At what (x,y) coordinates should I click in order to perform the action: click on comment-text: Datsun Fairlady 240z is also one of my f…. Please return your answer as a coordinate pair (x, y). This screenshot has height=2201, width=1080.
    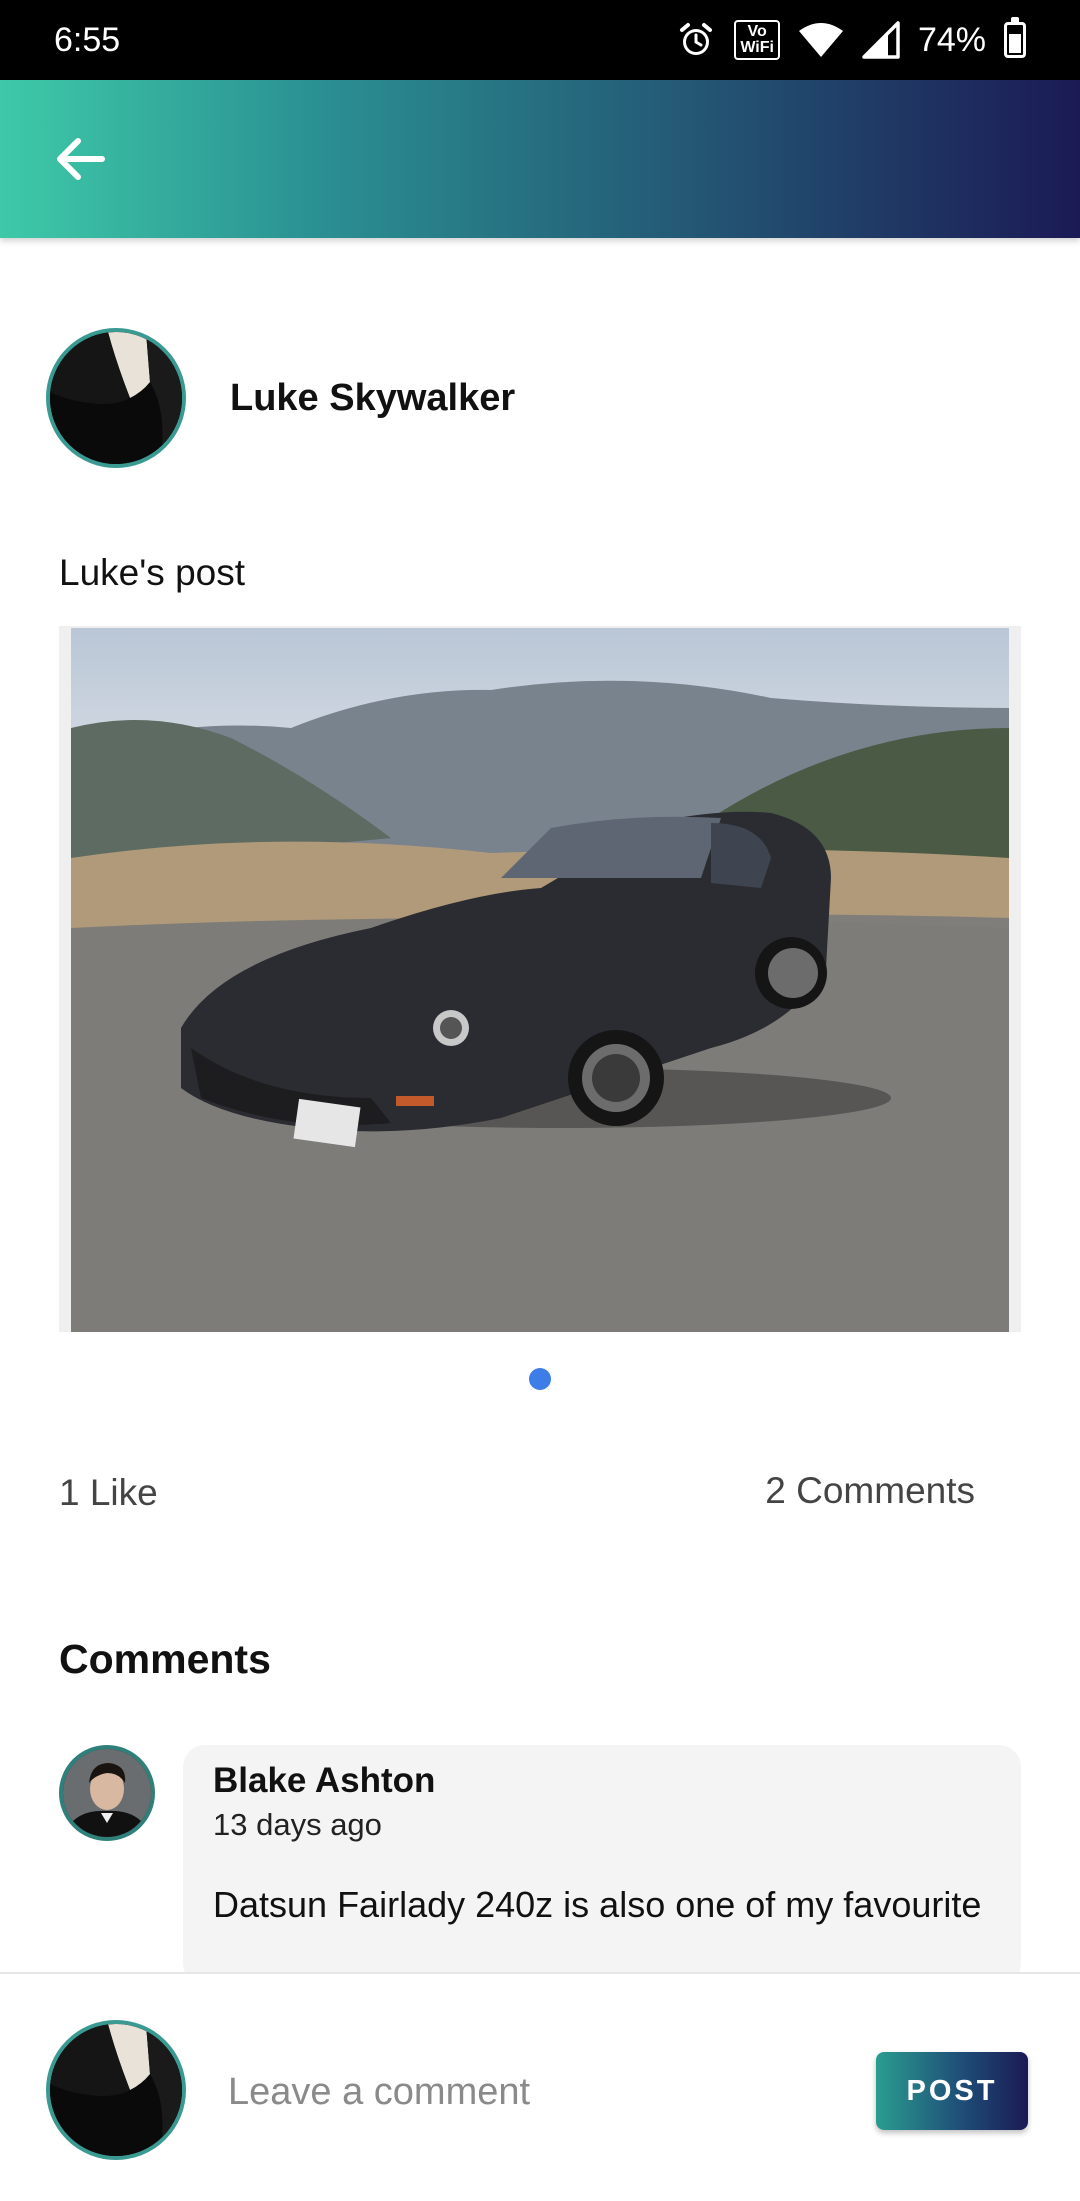
    Looking at the image, I should click on (597, 1904).